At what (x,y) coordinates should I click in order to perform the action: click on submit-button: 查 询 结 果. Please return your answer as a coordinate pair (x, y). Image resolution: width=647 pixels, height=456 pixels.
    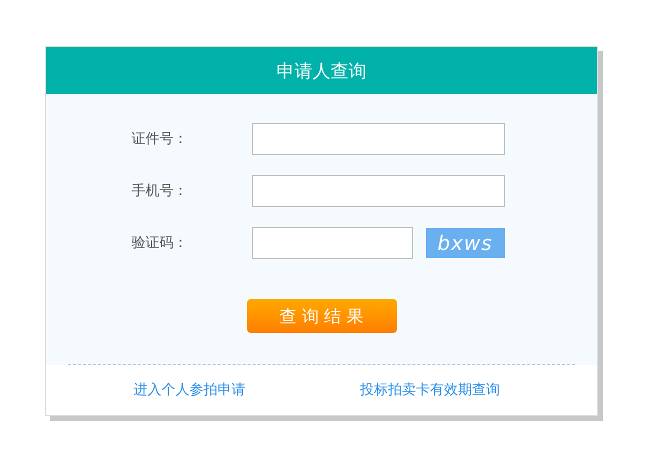
    Looking at the image, I should click on (321, 316).